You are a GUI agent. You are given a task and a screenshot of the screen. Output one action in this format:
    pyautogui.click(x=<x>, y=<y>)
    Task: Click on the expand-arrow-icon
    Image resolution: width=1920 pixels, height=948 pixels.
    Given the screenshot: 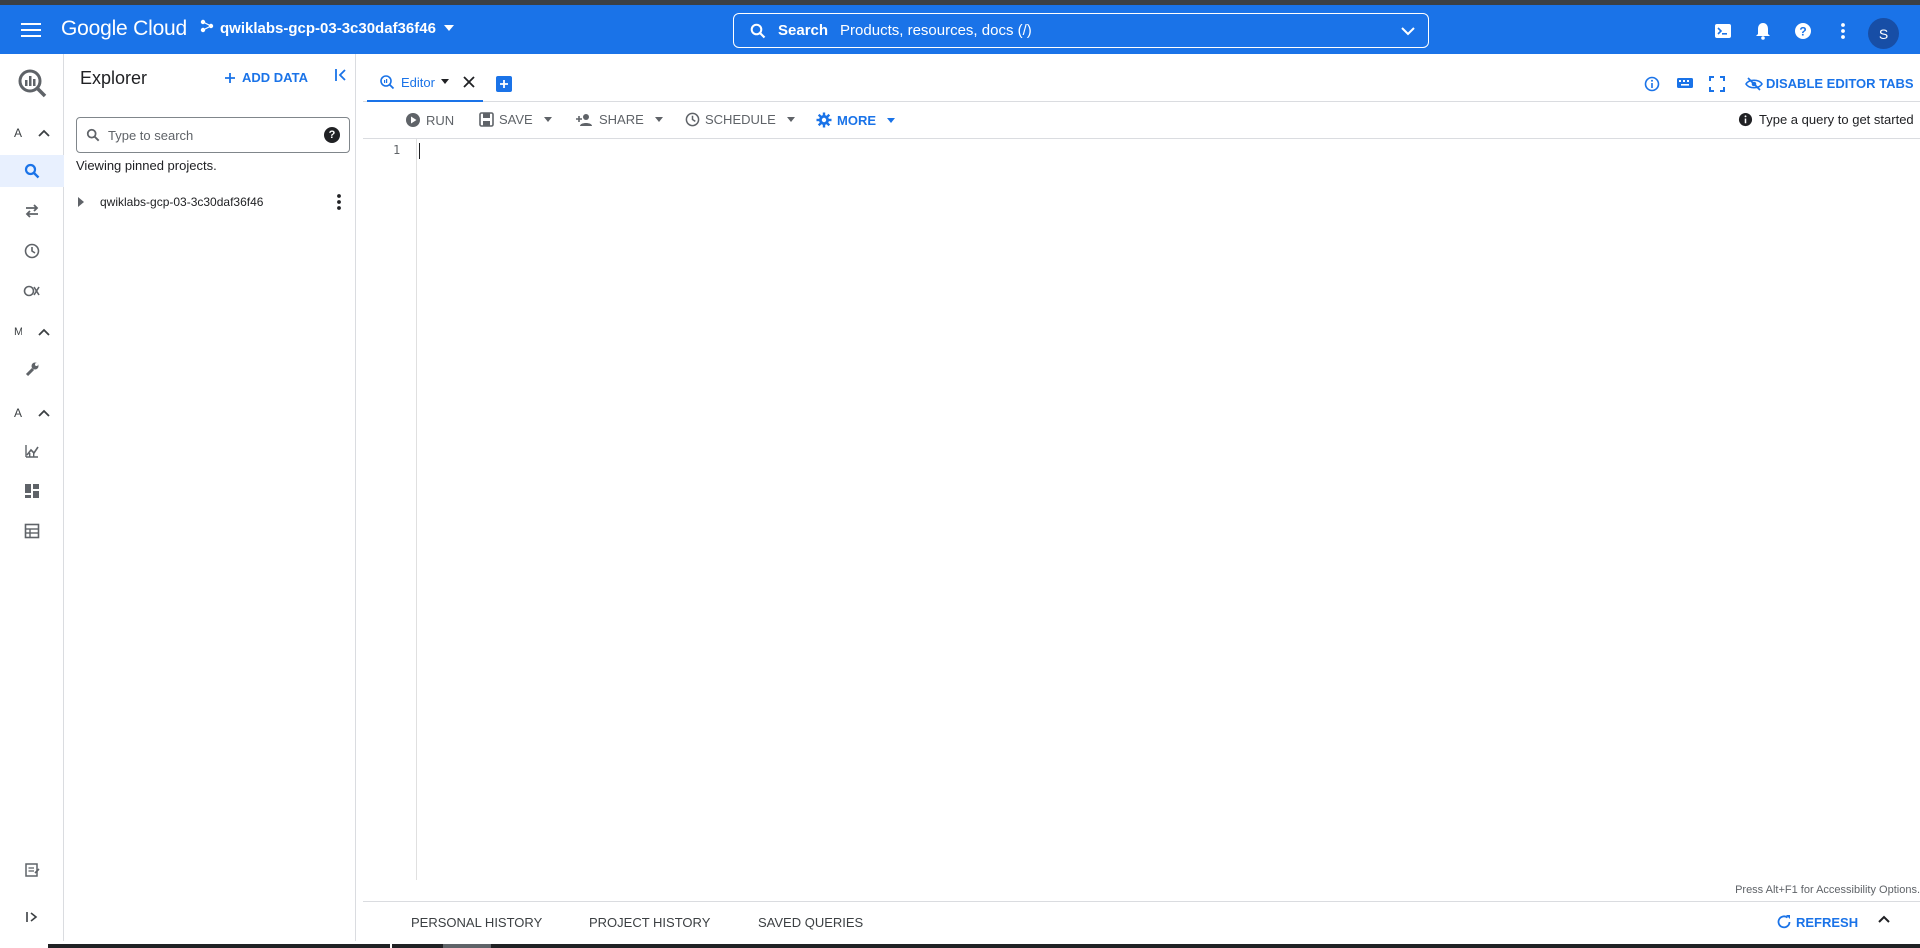 What is the action you would take?
    pyautogui.click(x=81, y=202)
    